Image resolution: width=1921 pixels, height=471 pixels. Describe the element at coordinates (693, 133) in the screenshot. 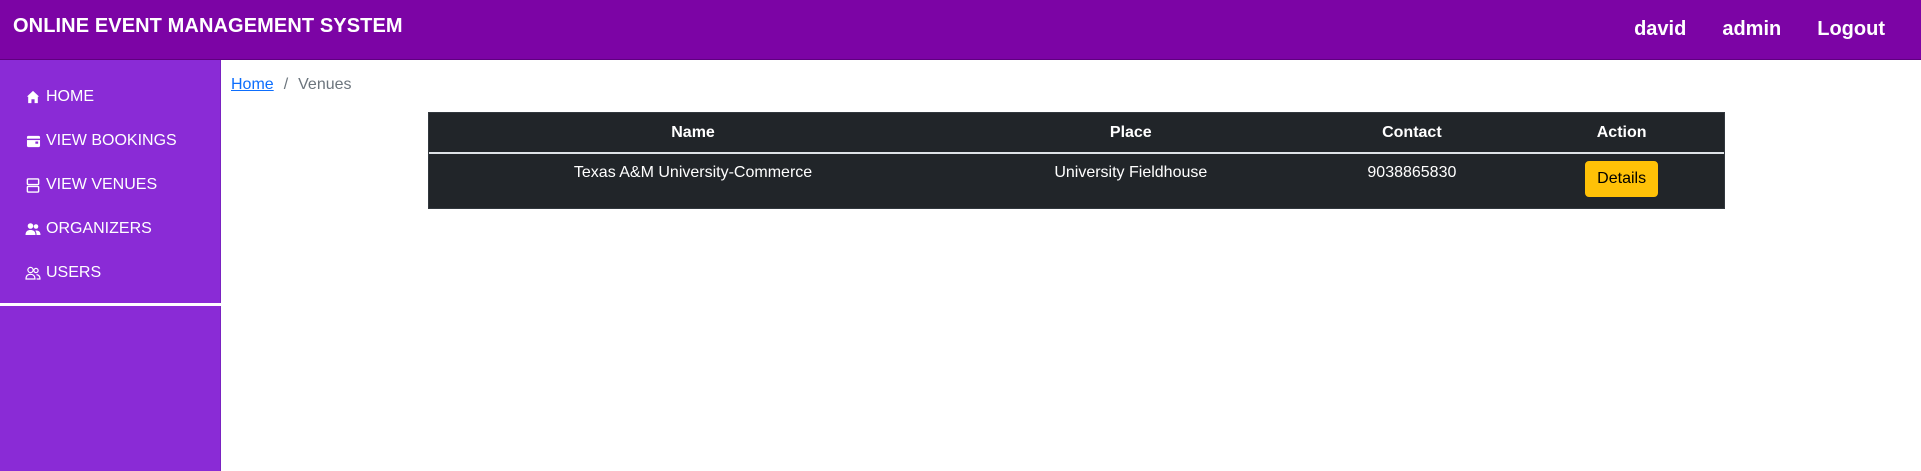

I see `column-header-name: Name` at that location.